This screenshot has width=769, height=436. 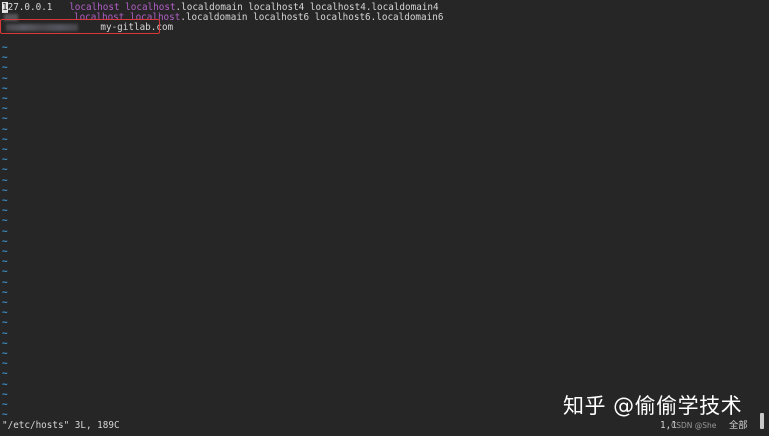 I want to click on csdn-watermark: CSDN @She, so click(x=694, y=425).